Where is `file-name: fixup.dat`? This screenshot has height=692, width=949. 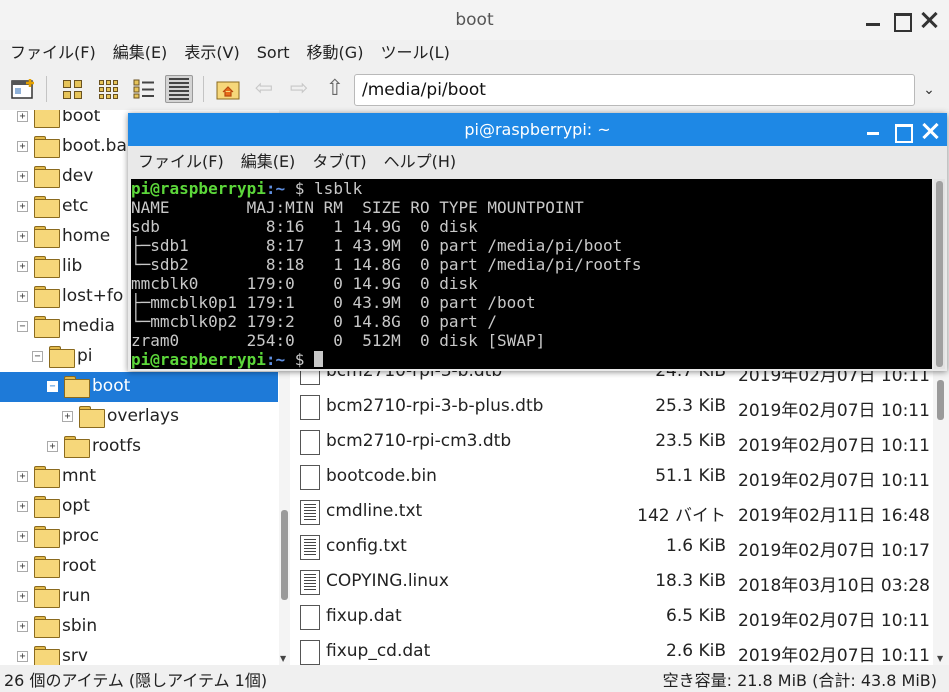 file-name: fixup.dat is located at coordinates (364, 616).